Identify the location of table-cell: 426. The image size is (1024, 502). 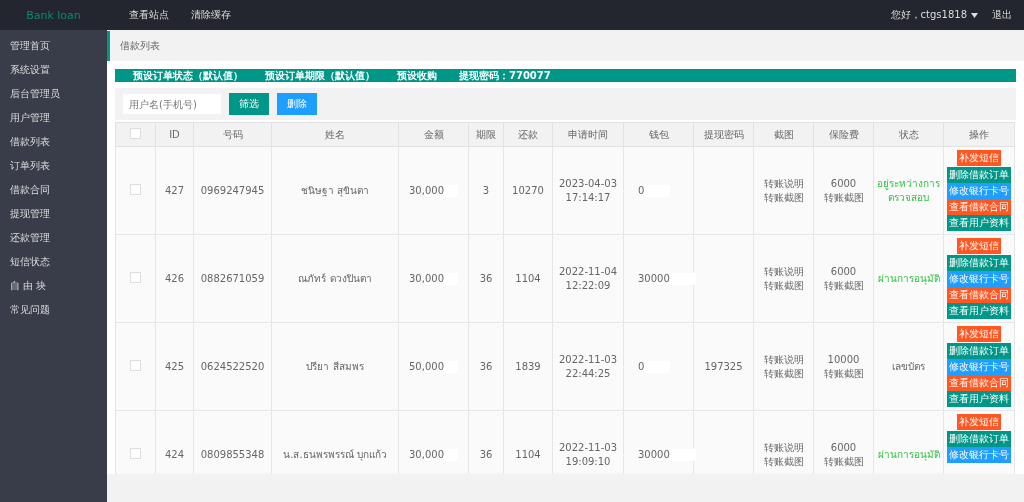
(174, 278).